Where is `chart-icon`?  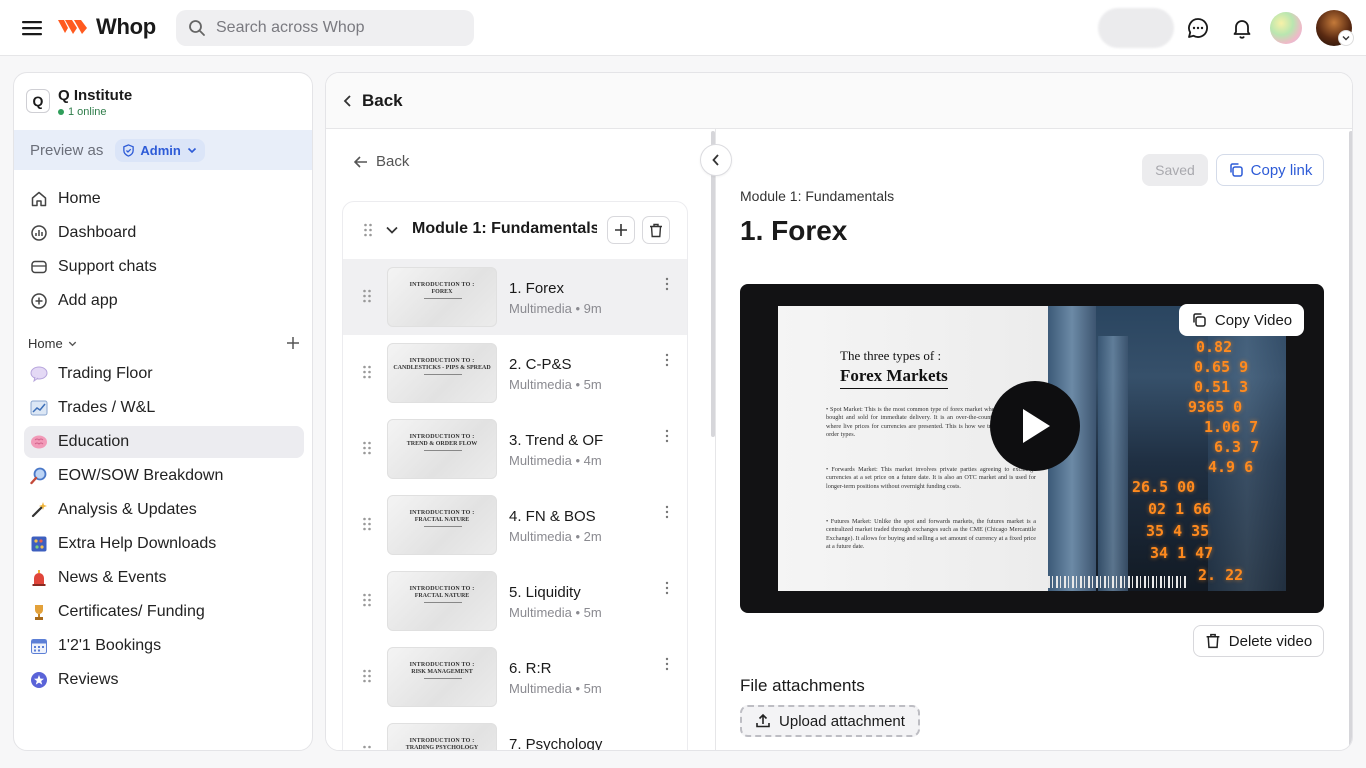 chart-icon is located at coordinates (39, 408).